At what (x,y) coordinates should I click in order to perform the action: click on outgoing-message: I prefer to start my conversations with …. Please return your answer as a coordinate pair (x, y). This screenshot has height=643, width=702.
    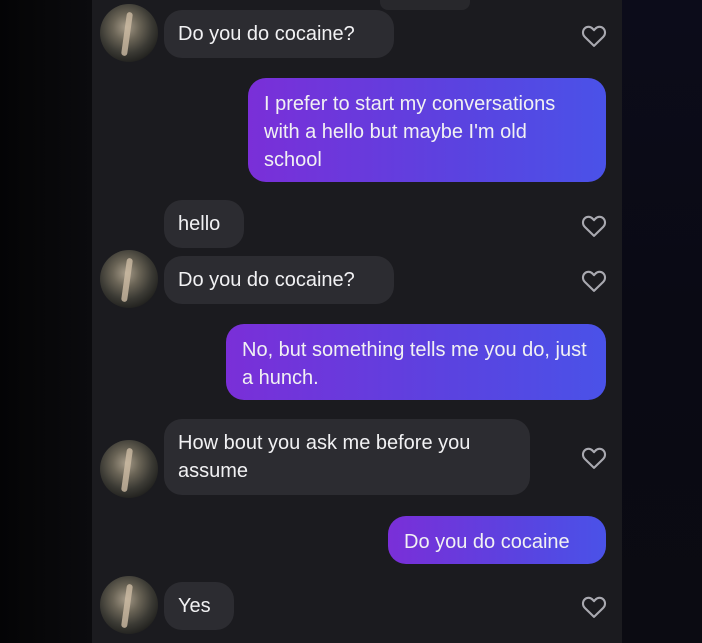
    Looking at the image, I should click on (427, 130).